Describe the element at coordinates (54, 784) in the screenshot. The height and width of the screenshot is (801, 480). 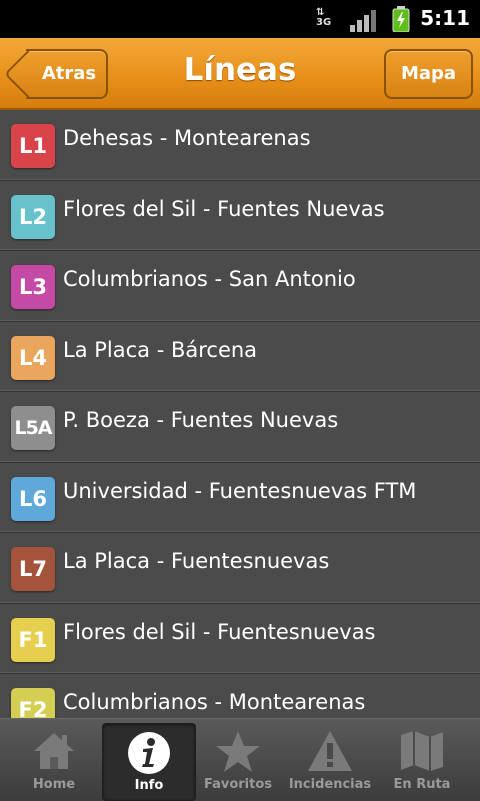
I see `tab-label: Home` at that location.